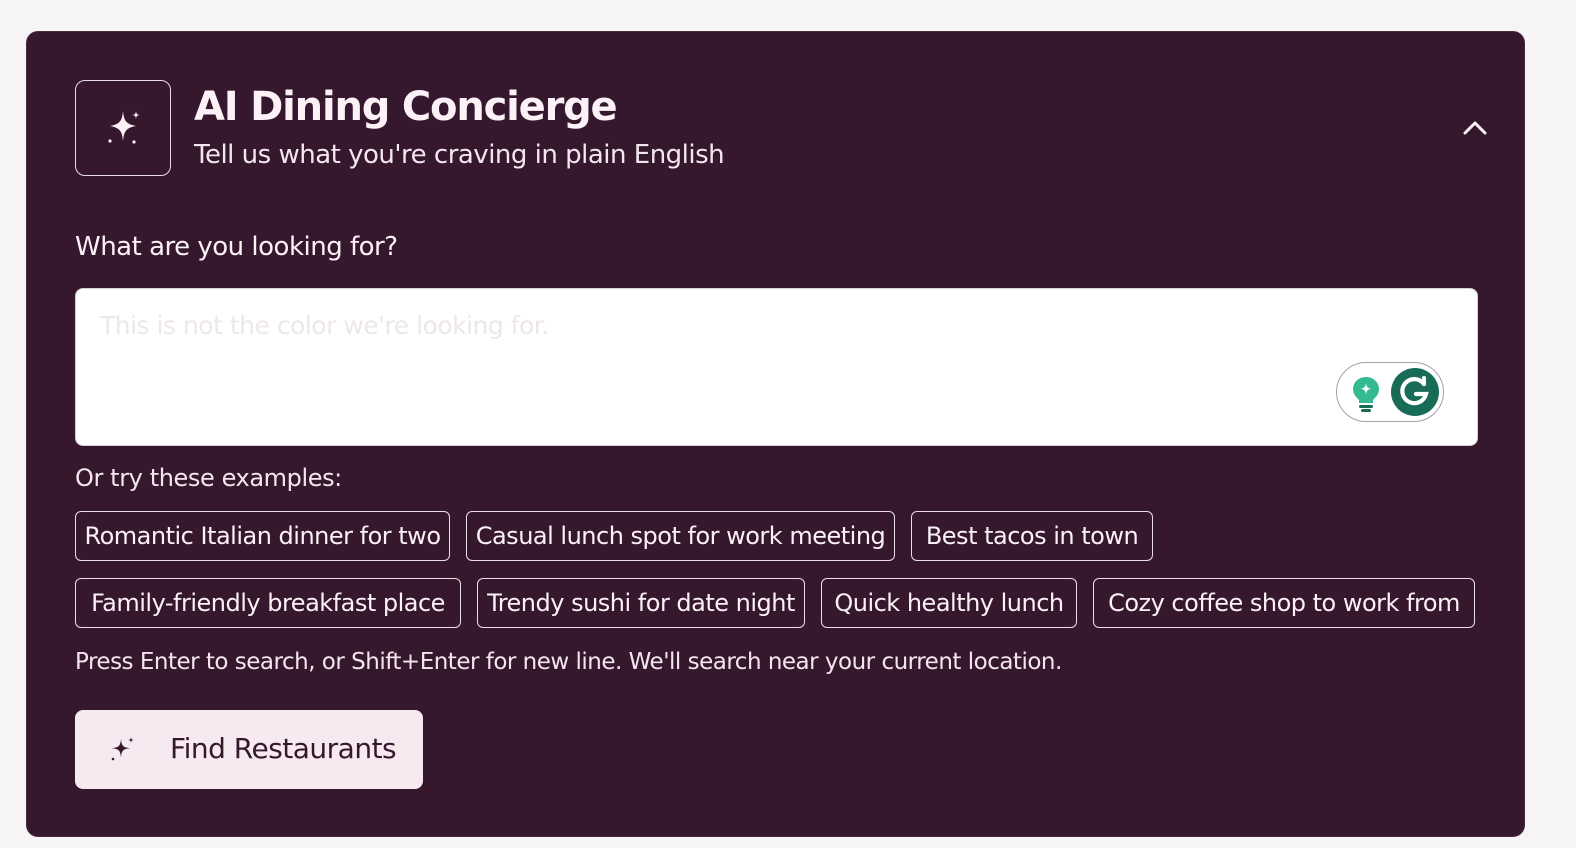  I want to click on grammarly-g-glyph, so click(1414, 391).